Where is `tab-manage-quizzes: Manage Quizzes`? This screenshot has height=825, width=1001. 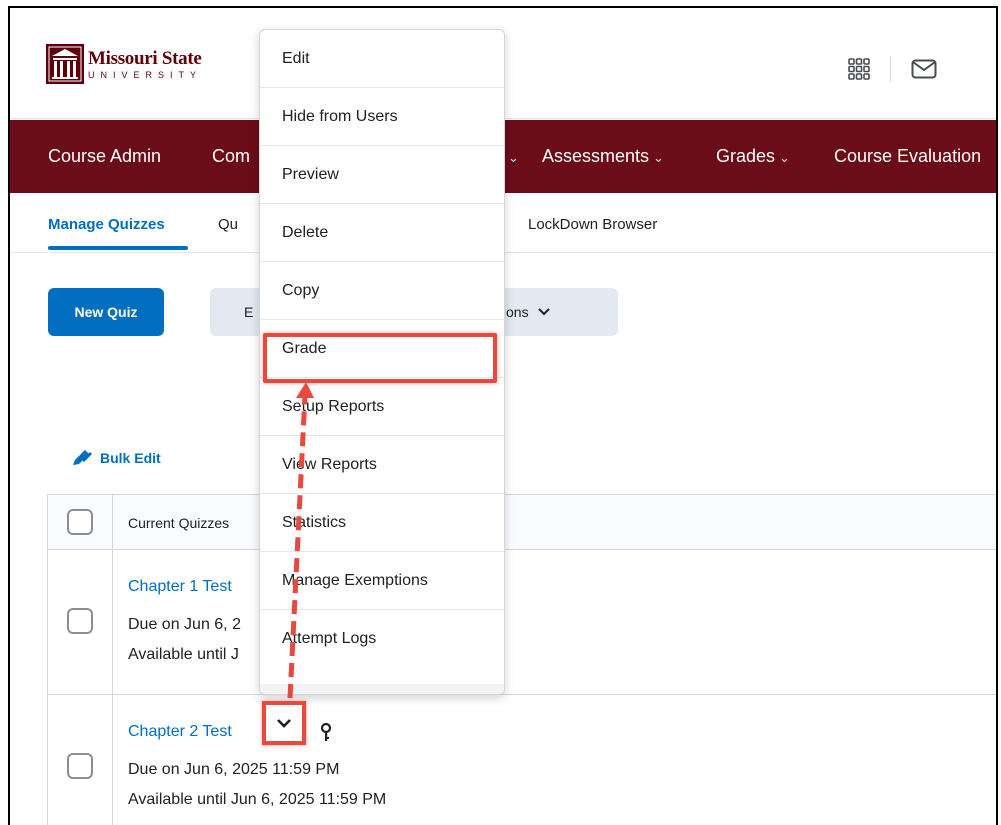
tab-manage-quizzes: Manage Quizzes is located at coordinates (106, 224).